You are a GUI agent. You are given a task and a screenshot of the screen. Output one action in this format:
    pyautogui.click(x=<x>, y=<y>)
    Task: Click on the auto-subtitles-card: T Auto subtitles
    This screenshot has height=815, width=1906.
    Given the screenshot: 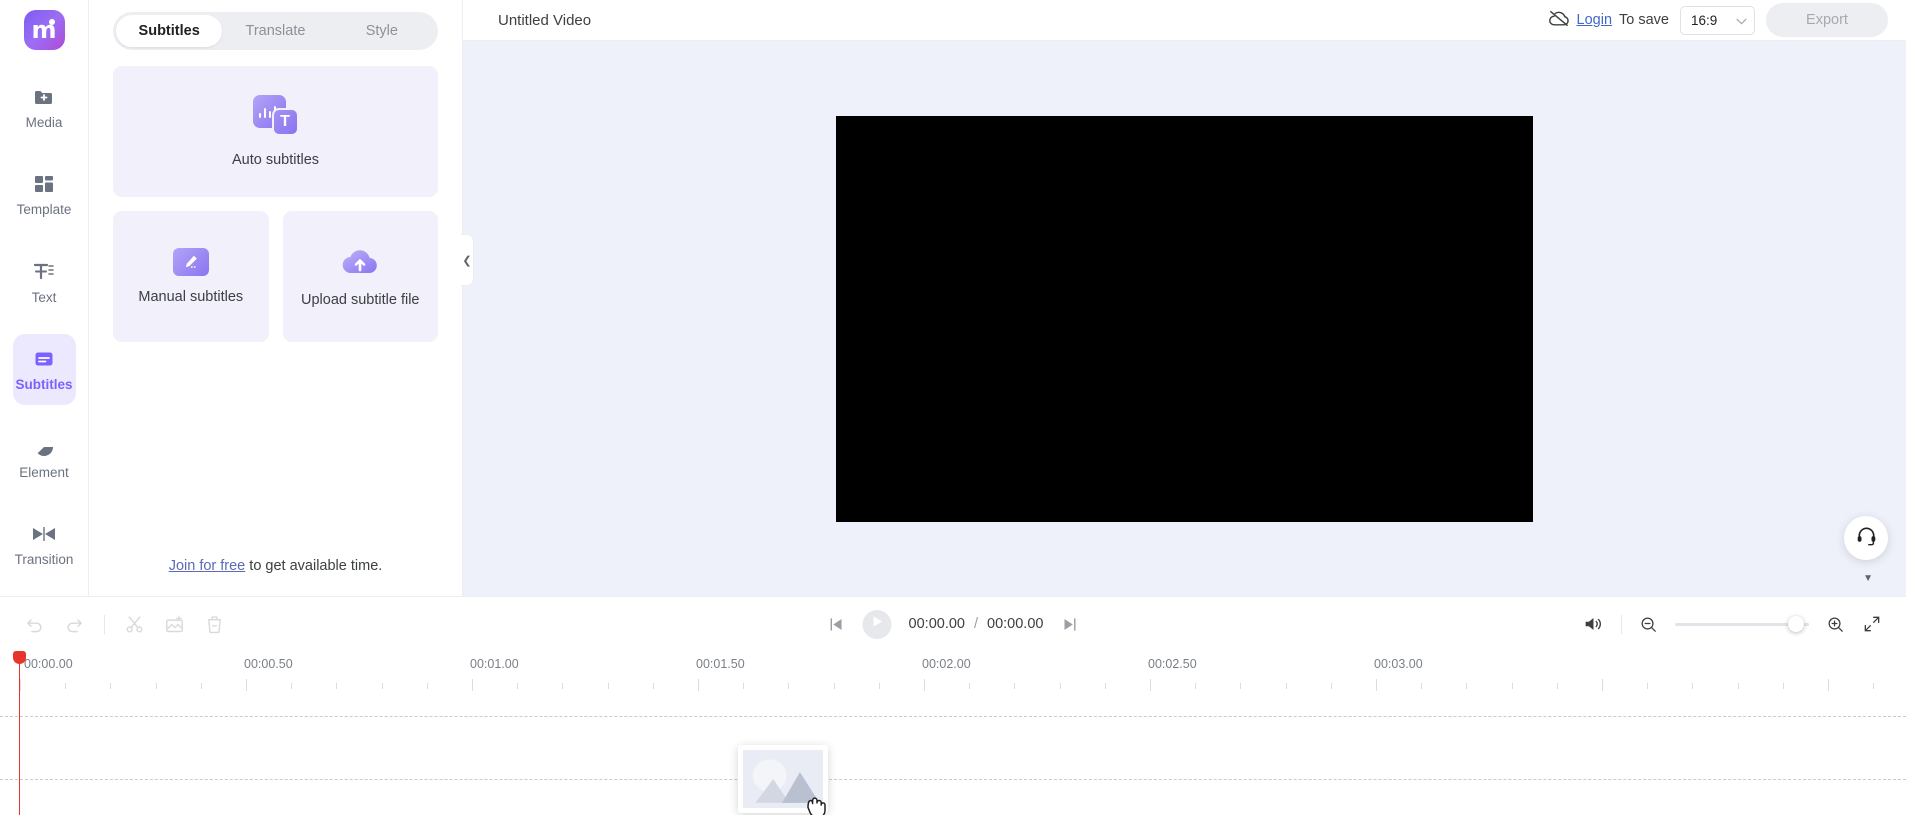 What is the action you would take?
    pyautogui.click(x=275, y=131)
    